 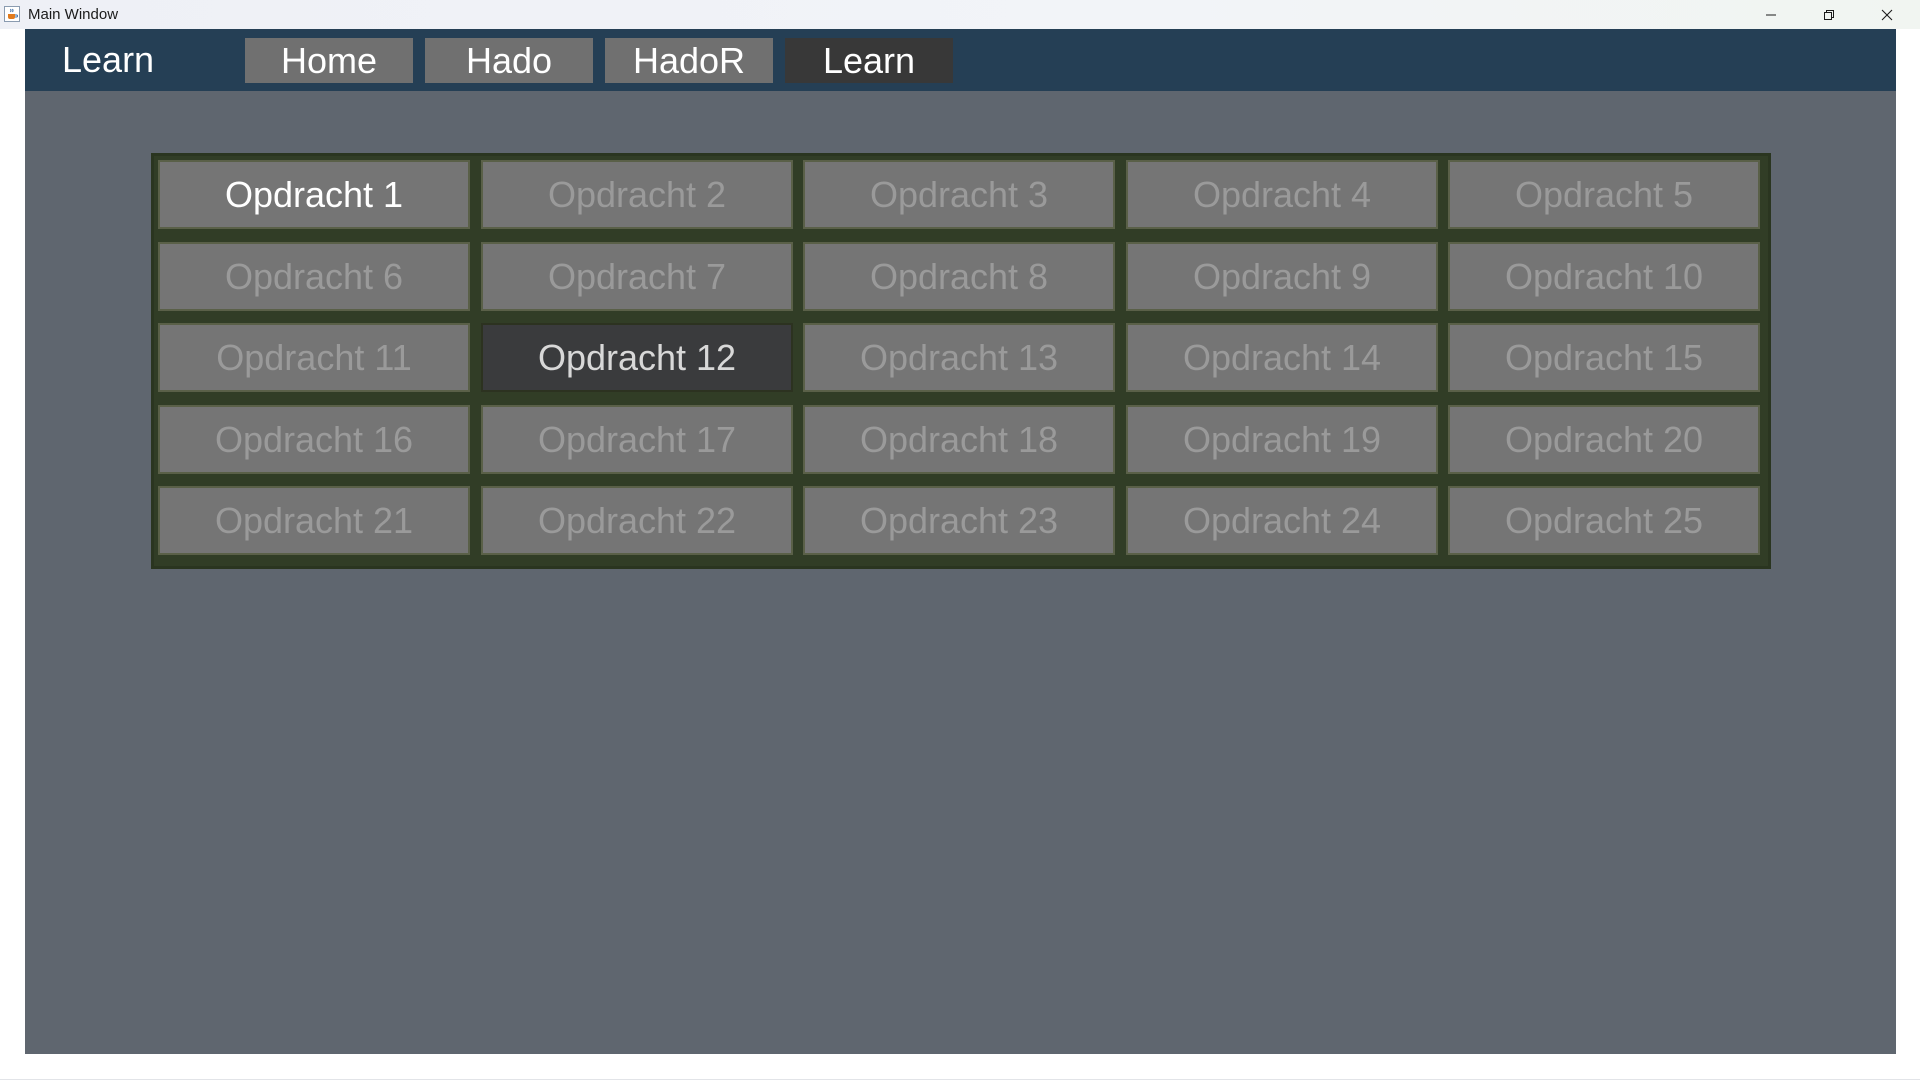 What do you see at coordinates (637, 439) in the screenshot?
I see `task-button-17: Opdracht 17` at bounding box center [637, 439].